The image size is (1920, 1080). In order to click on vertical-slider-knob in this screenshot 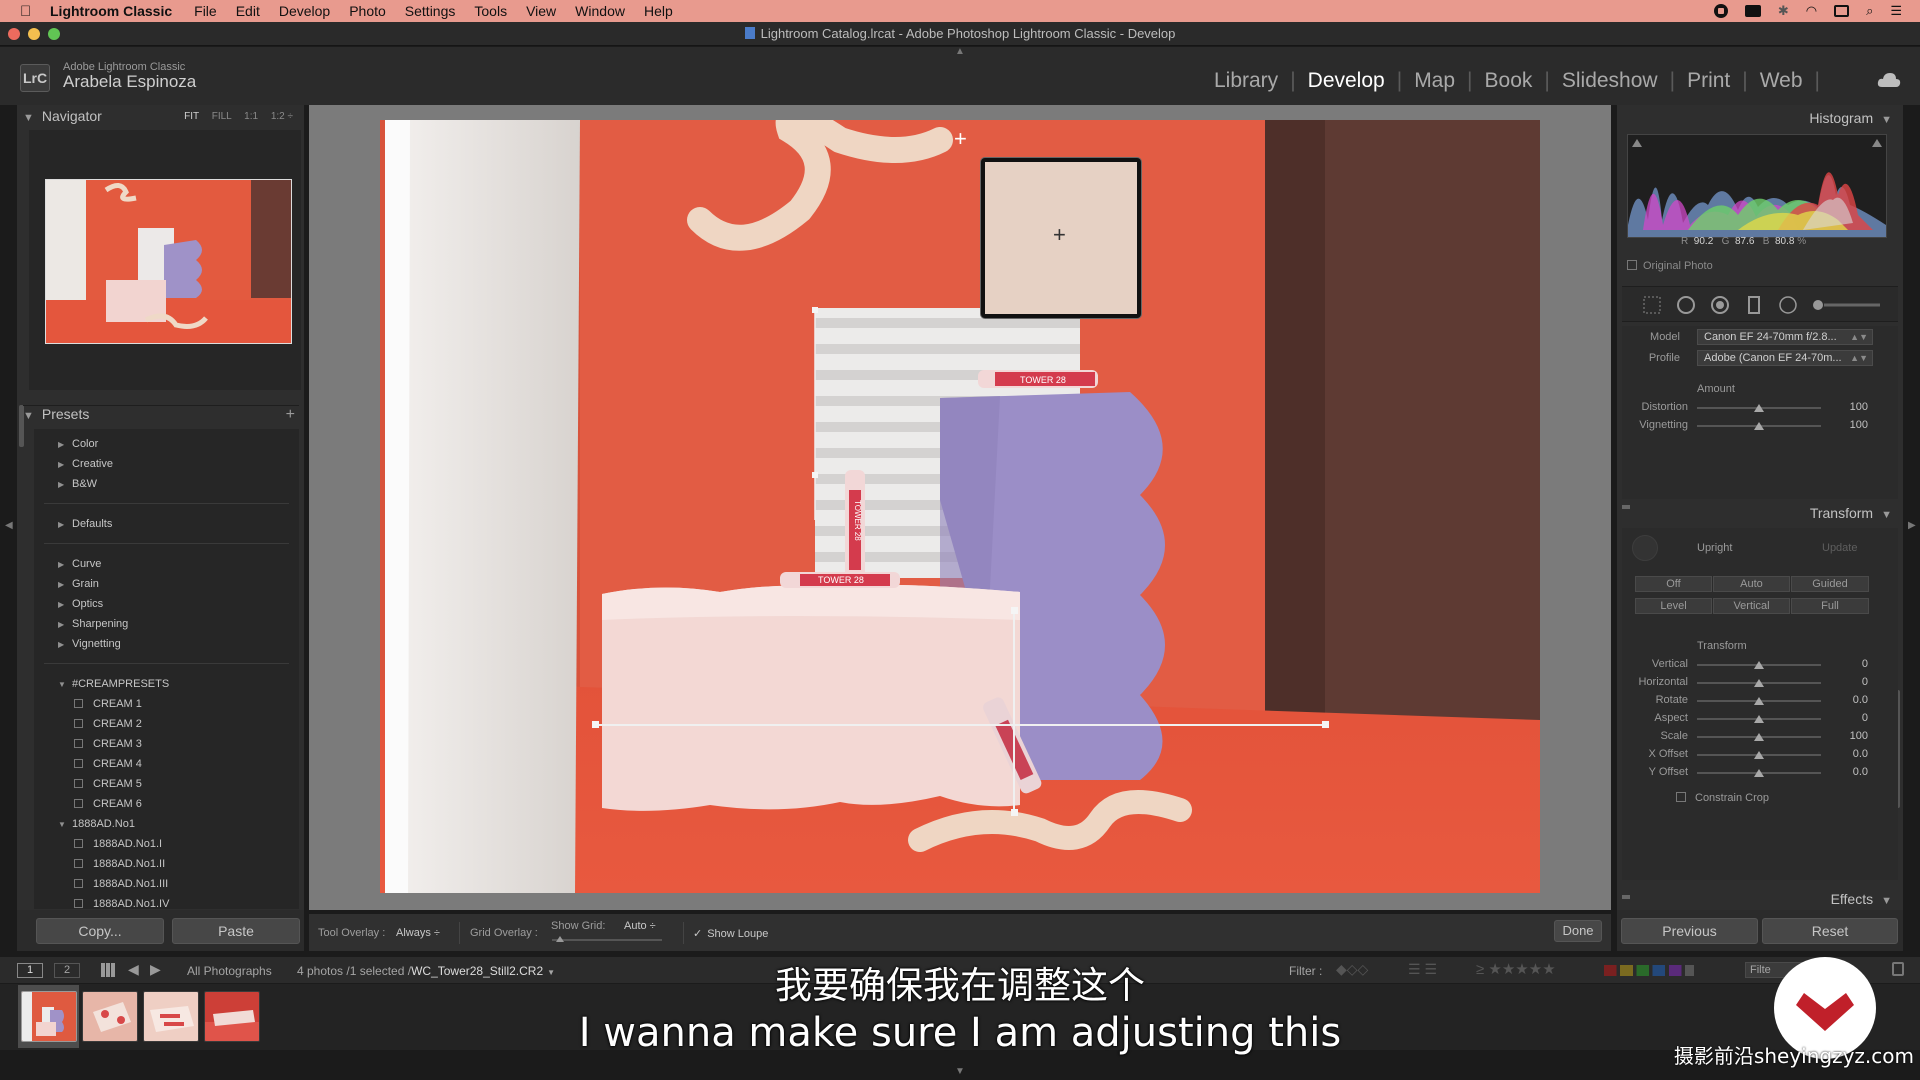, I will do `click(1759, 665)`.